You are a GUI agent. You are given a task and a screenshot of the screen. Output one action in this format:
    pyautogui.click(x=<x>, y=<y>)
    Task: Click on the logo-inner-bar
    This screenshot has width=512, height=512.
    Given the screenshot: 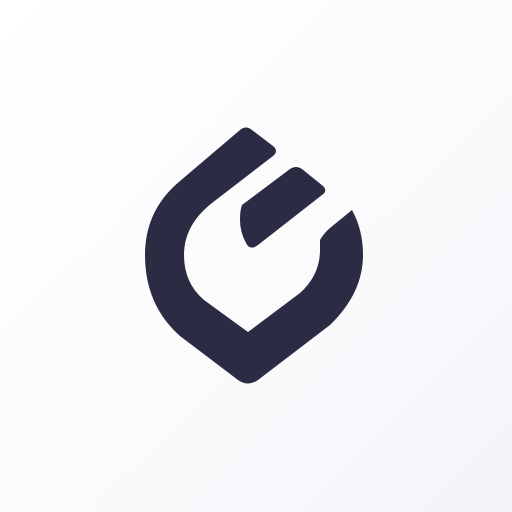 What is the action you would take?
    pyautogui.click(x=283, y=207)
    